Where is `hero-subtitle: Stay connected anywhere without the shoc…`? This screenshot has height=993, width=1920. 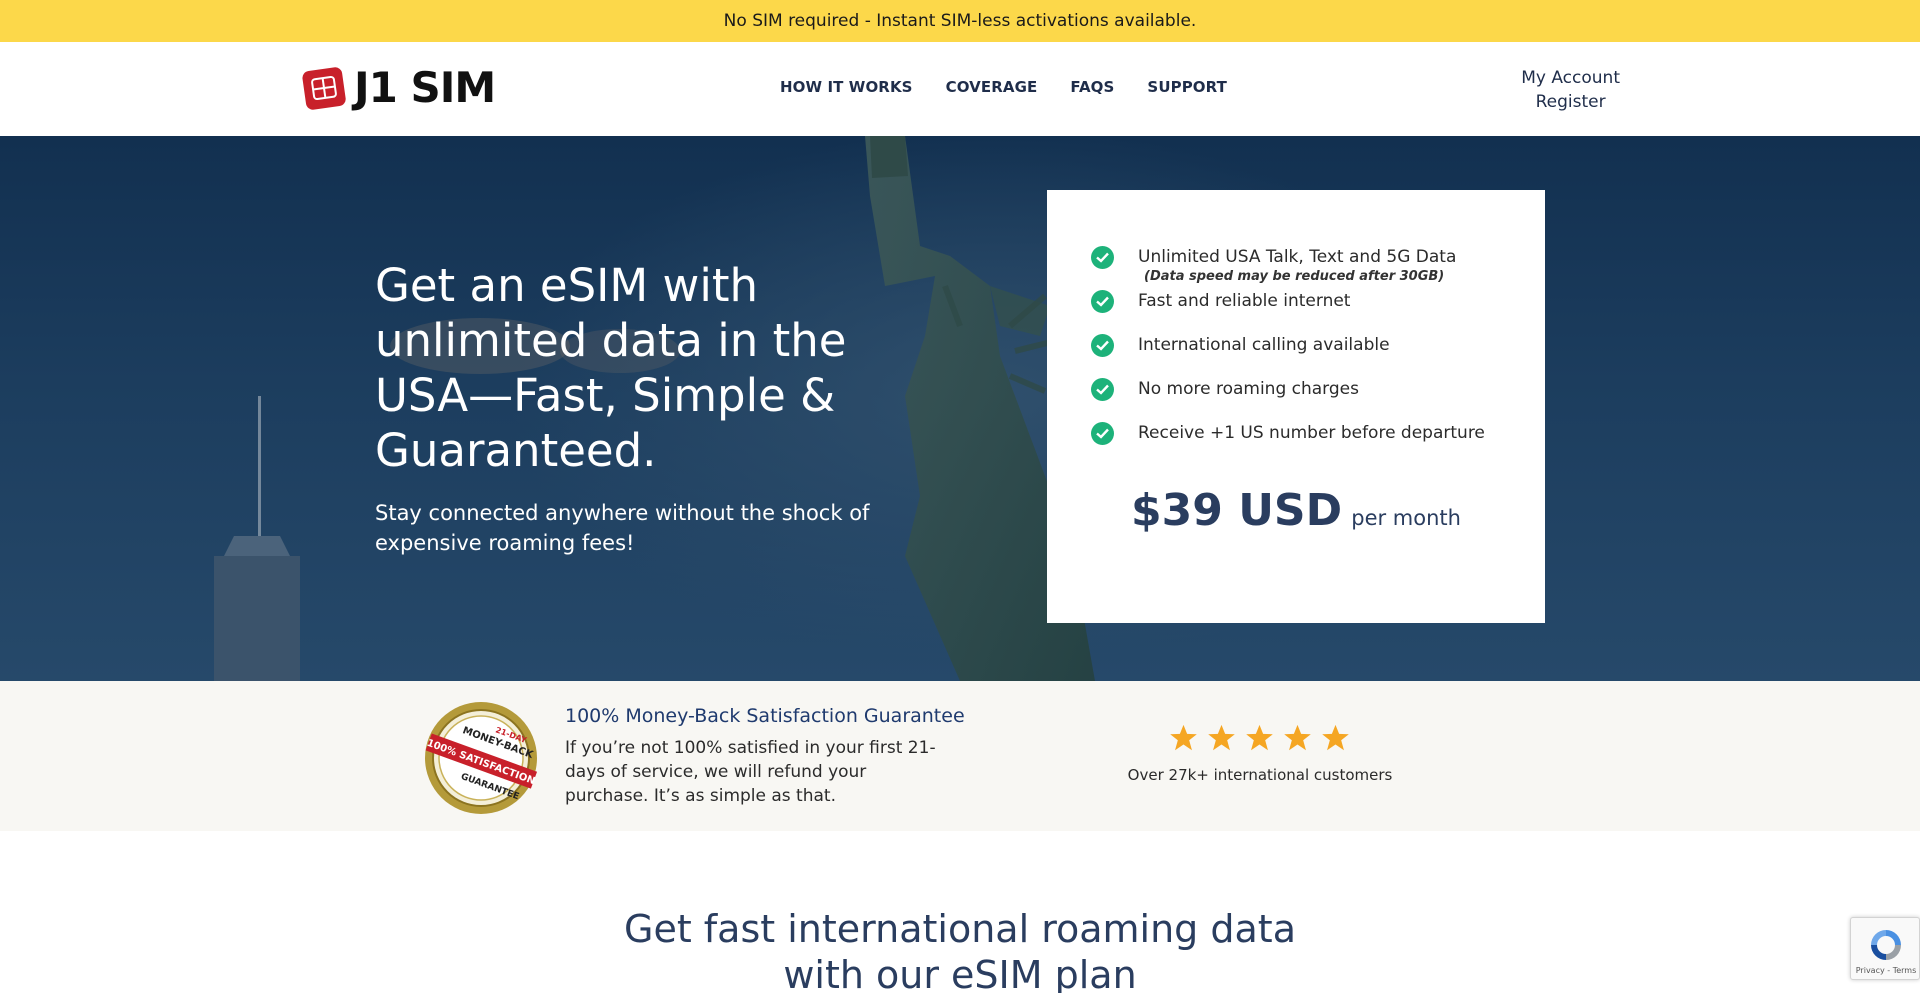 hero-subtitle: Stay connected anywhere without the shoc… is located at coordinates (622, 528).